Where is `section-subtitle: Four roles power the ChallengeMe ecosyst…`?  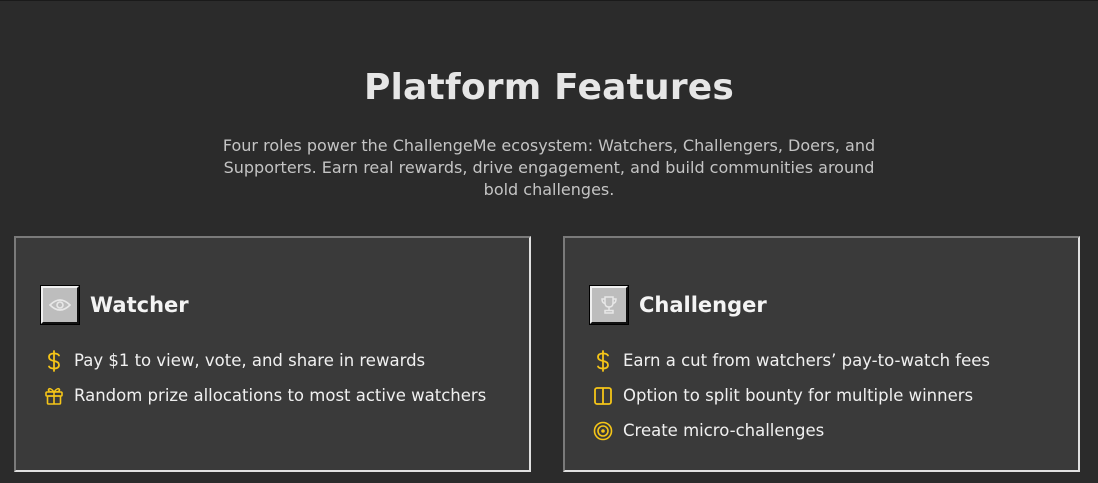
section-subtitle: Four roles power the ChallengeMe ecosyst… is located at coordinates (549, 167).